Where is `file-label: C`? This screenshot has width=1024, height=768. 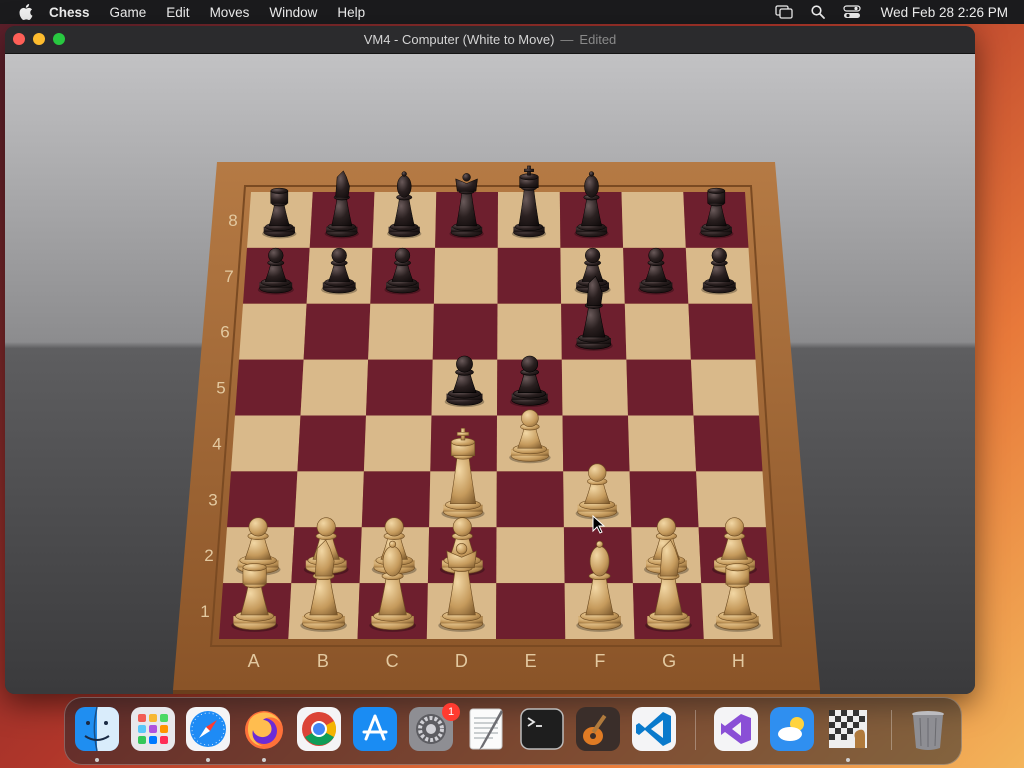 file-label: C is located at coordinates (392, 661).